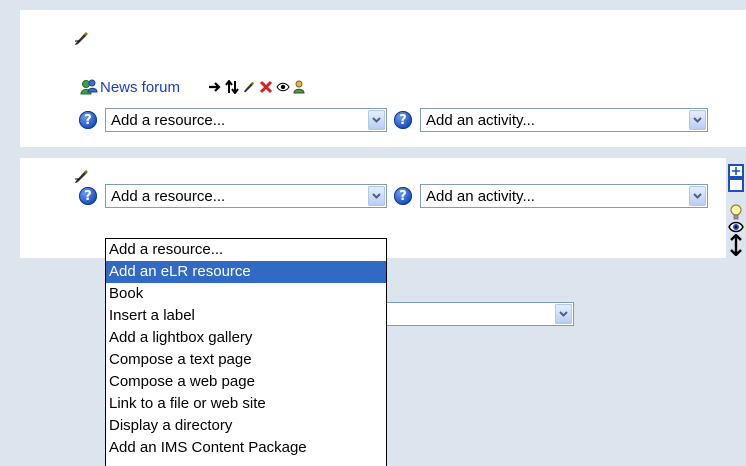 The height and width of the screenshot is (466, 746). I want to click on news-forum-link: News forum, so click(140, 87).